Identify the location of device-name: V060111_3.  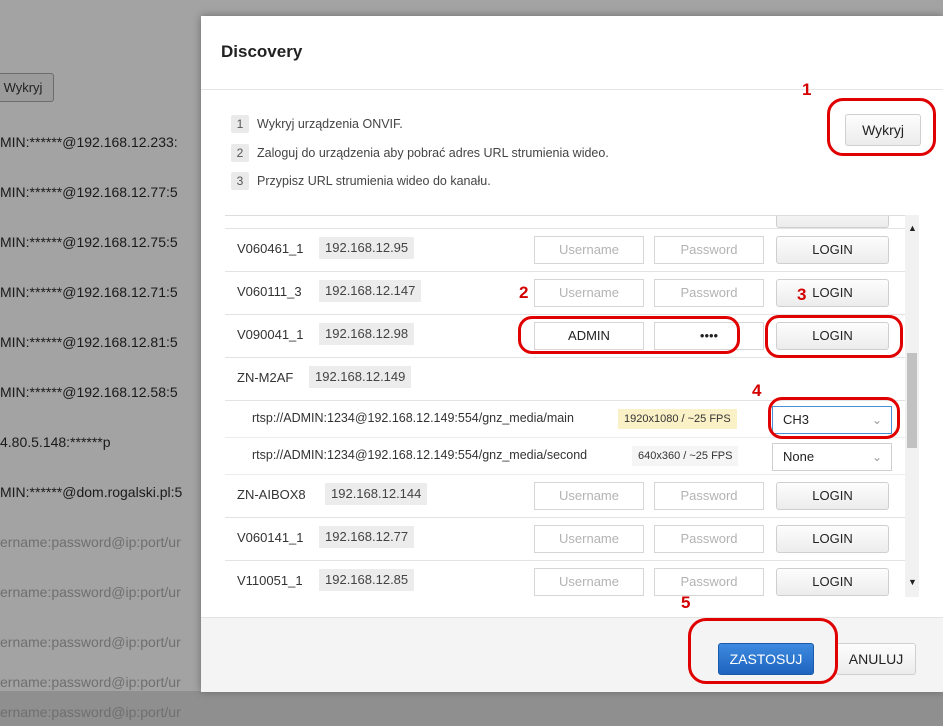
(269, 291).